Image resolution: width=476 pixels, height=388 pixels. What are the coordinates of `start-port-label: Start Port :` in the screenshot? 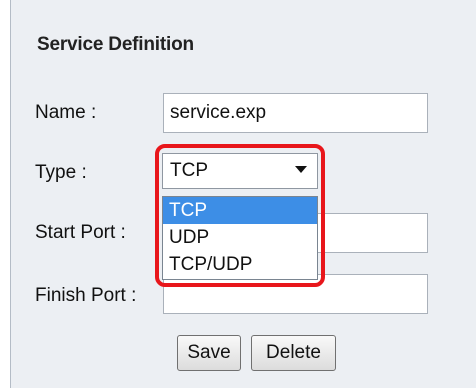 It's located at (80, 232).